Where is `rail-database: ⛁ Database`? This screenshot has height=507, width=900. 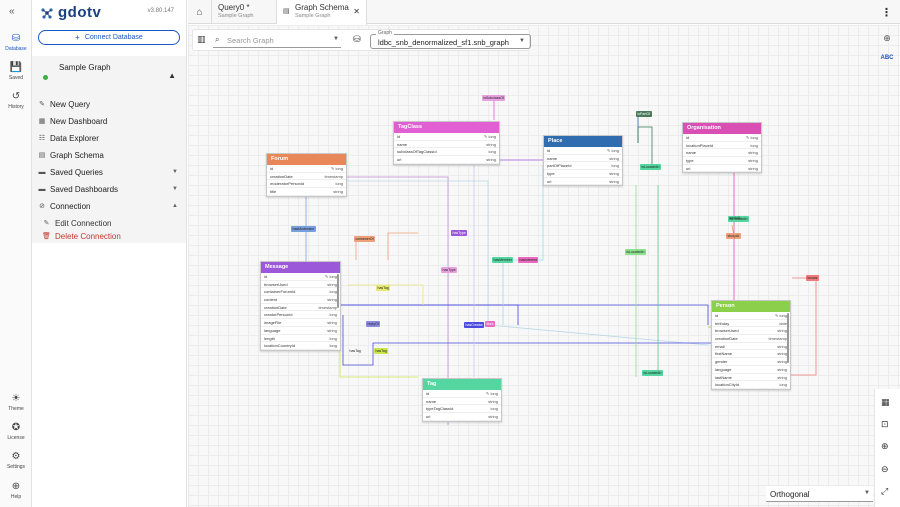 rail-database: ⛁ Database is located at coordinates (16, 43).